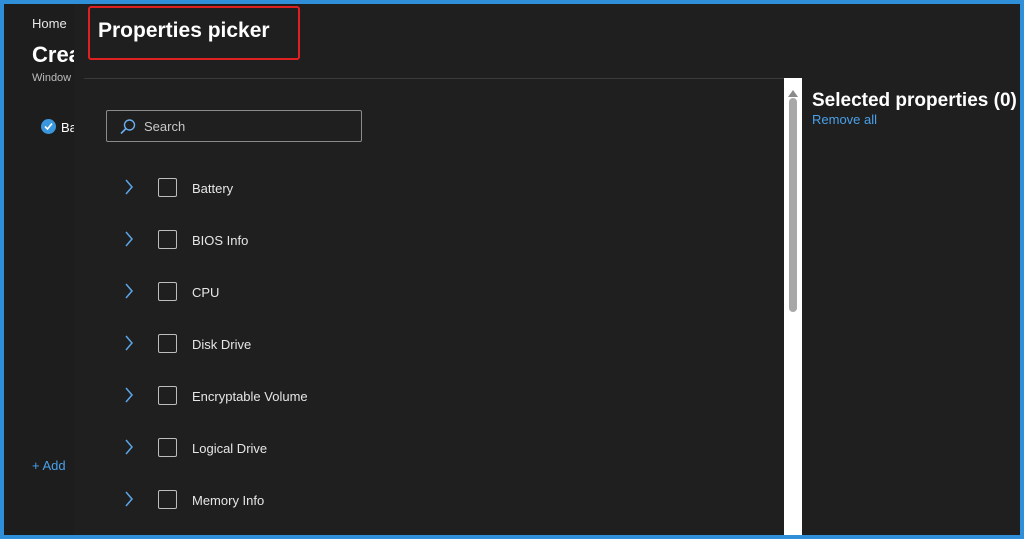  Describe the element at coordinates (206, 292) in the screenshot. I see `list-item-label: CPU` at that location.